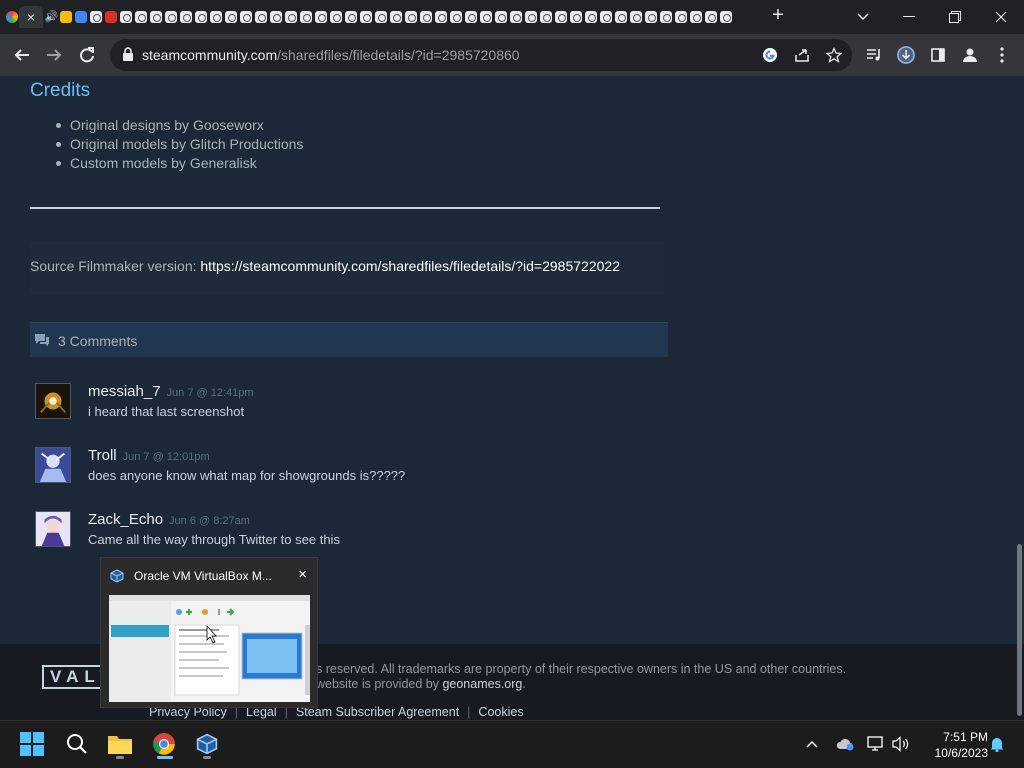 The image size is (1024, 768). I want to click on footer-link-ssa: Steam Subscriber Agreement, so click(377, 712).